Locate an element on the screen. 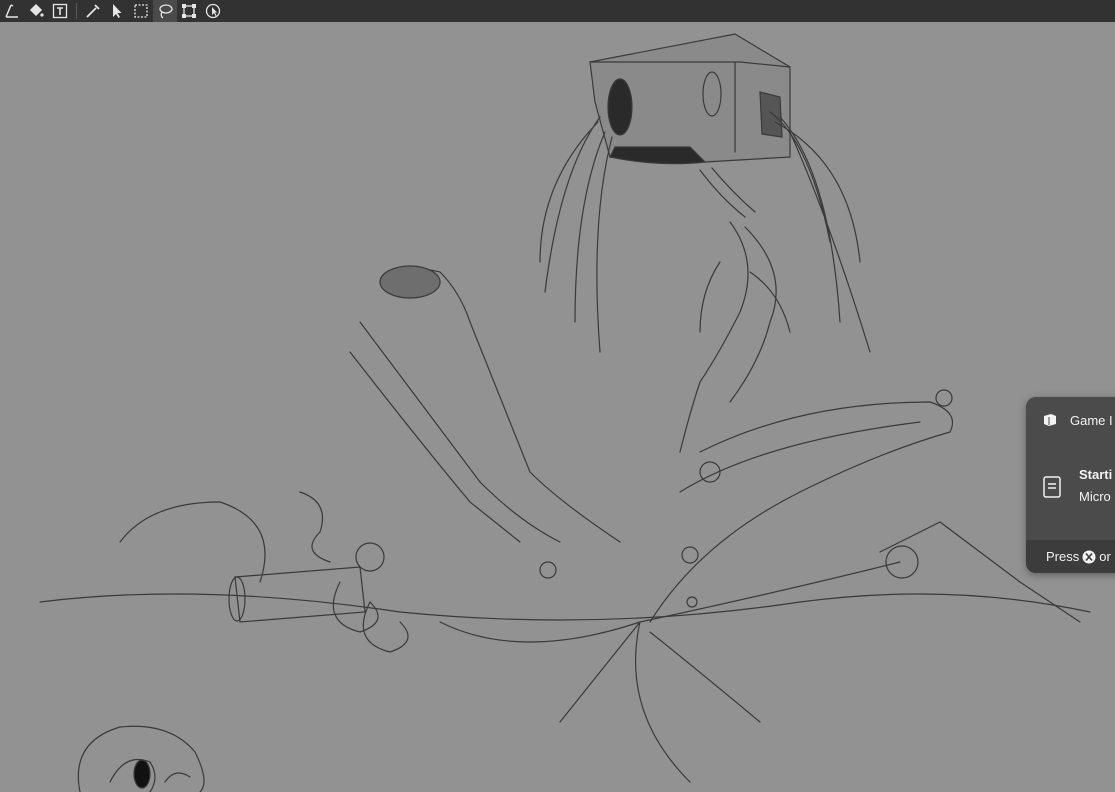 The image size is (1115, 792). notification-body: Starti Micro is located at coordinates (1070, 487).